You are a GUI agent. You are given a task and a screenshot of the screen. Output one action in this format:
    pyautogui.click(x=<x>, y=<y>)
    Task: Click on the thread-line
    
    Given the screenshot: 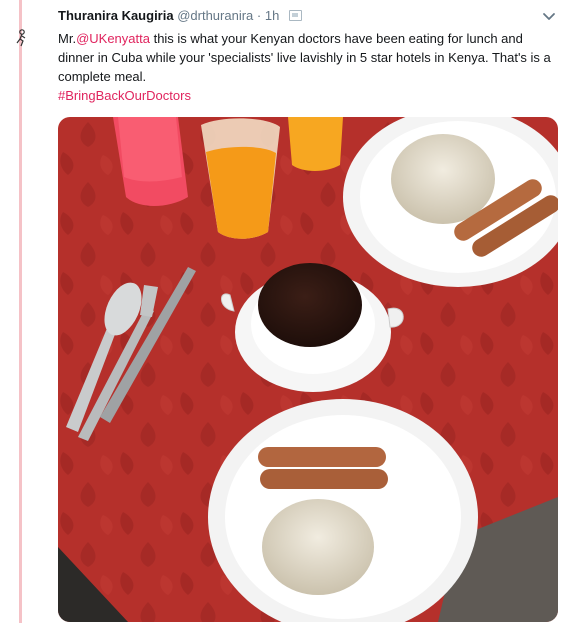 What is the action you would take?
    pyautogui.click(x=20, y=311)
    